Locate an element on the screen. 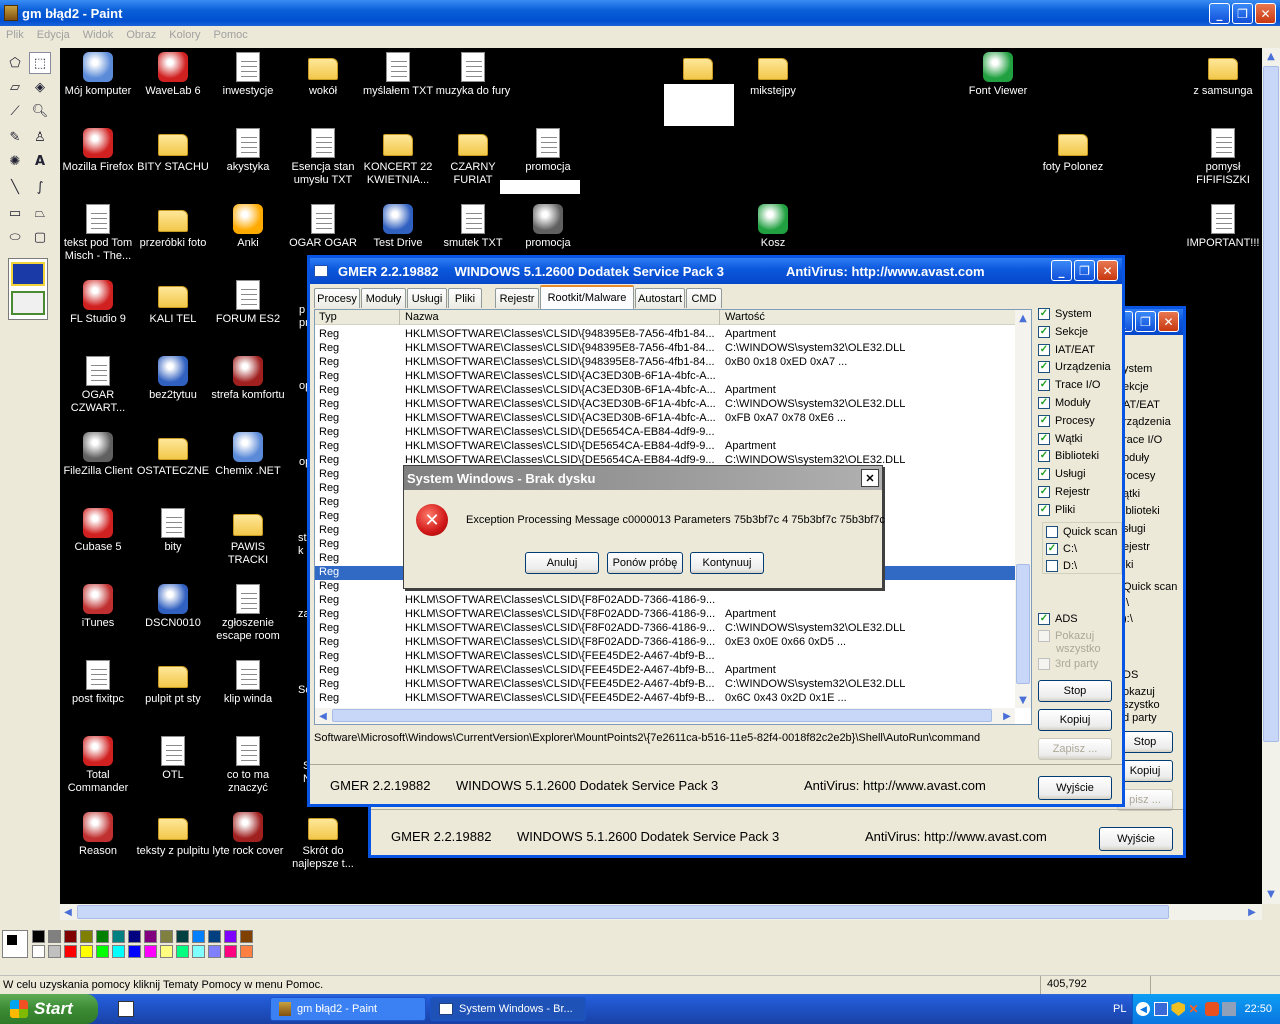  tab-cmd: CMD is located at coordinates (704, 298).